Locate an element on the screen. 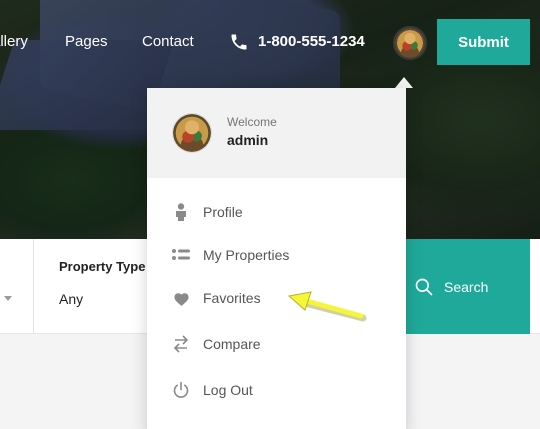 The height and width of the screenshot is (429, 540). phone-number: 1-800-555-1234 is located at coordinates (311, 41).